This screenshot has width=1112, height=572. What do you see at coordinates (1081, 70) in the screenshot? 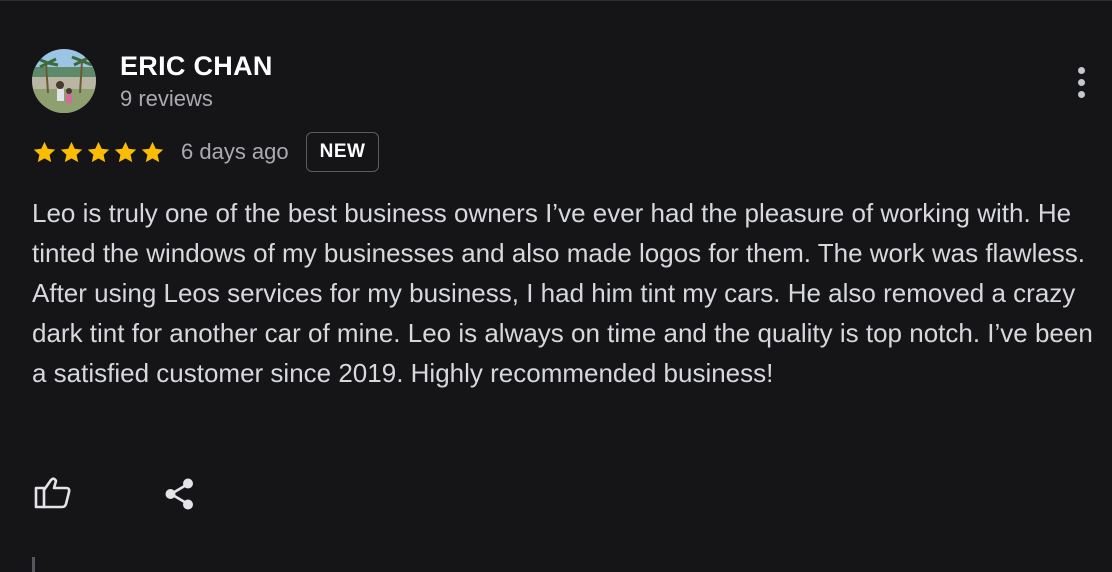
I see `more-vertical-icon` at bounding box center [1081, 70].